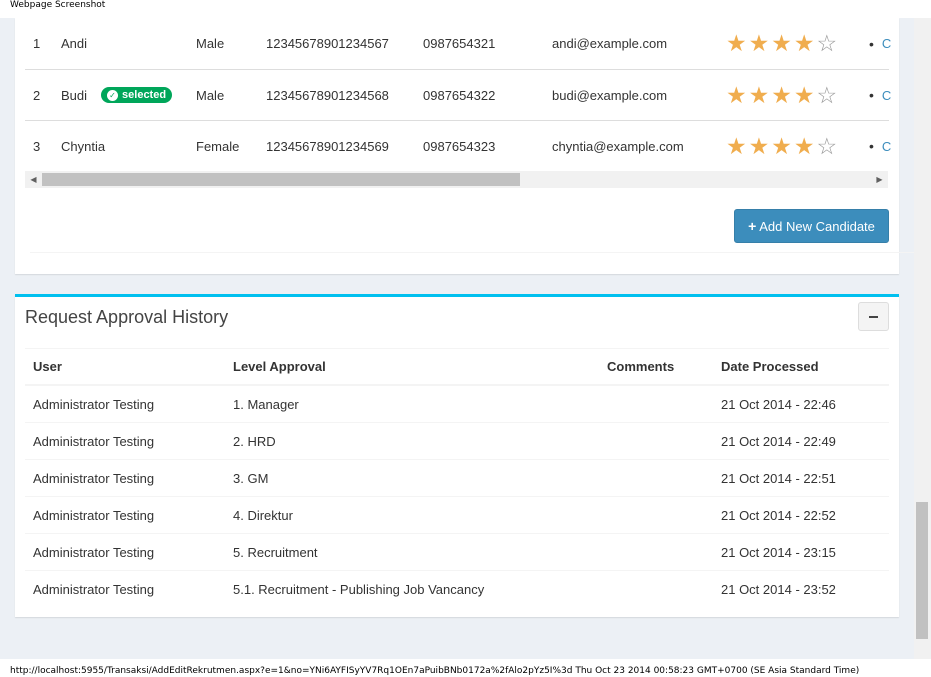  What do you see at coordinates (47, 366) in the screenshot?
I see `column-header-user: User` at bounding box center [47, 366].